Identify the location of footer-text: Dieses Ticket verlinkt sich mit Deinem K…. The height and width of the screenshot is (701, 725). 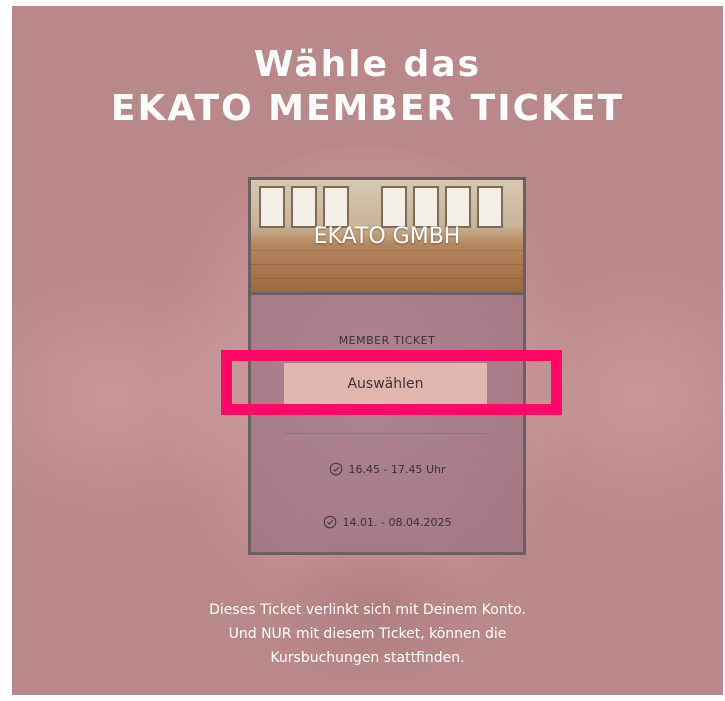
(367, 634).